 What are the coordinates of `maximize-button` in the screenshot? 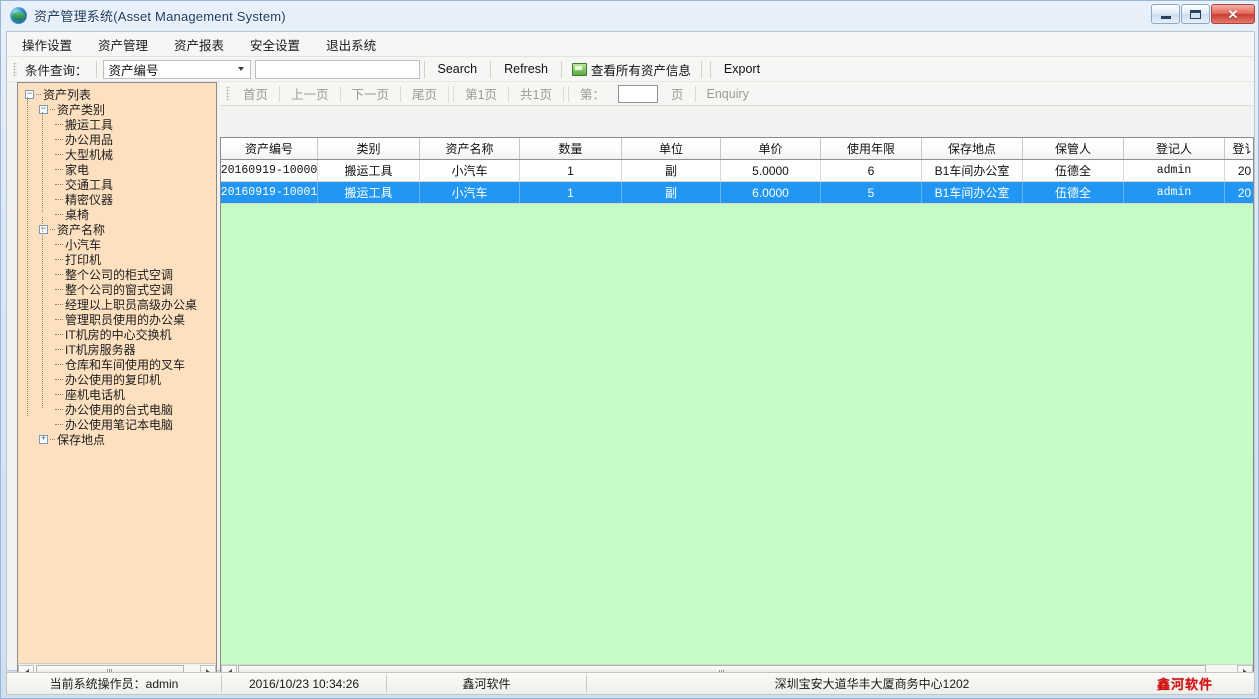 It's located at (1195, 14).